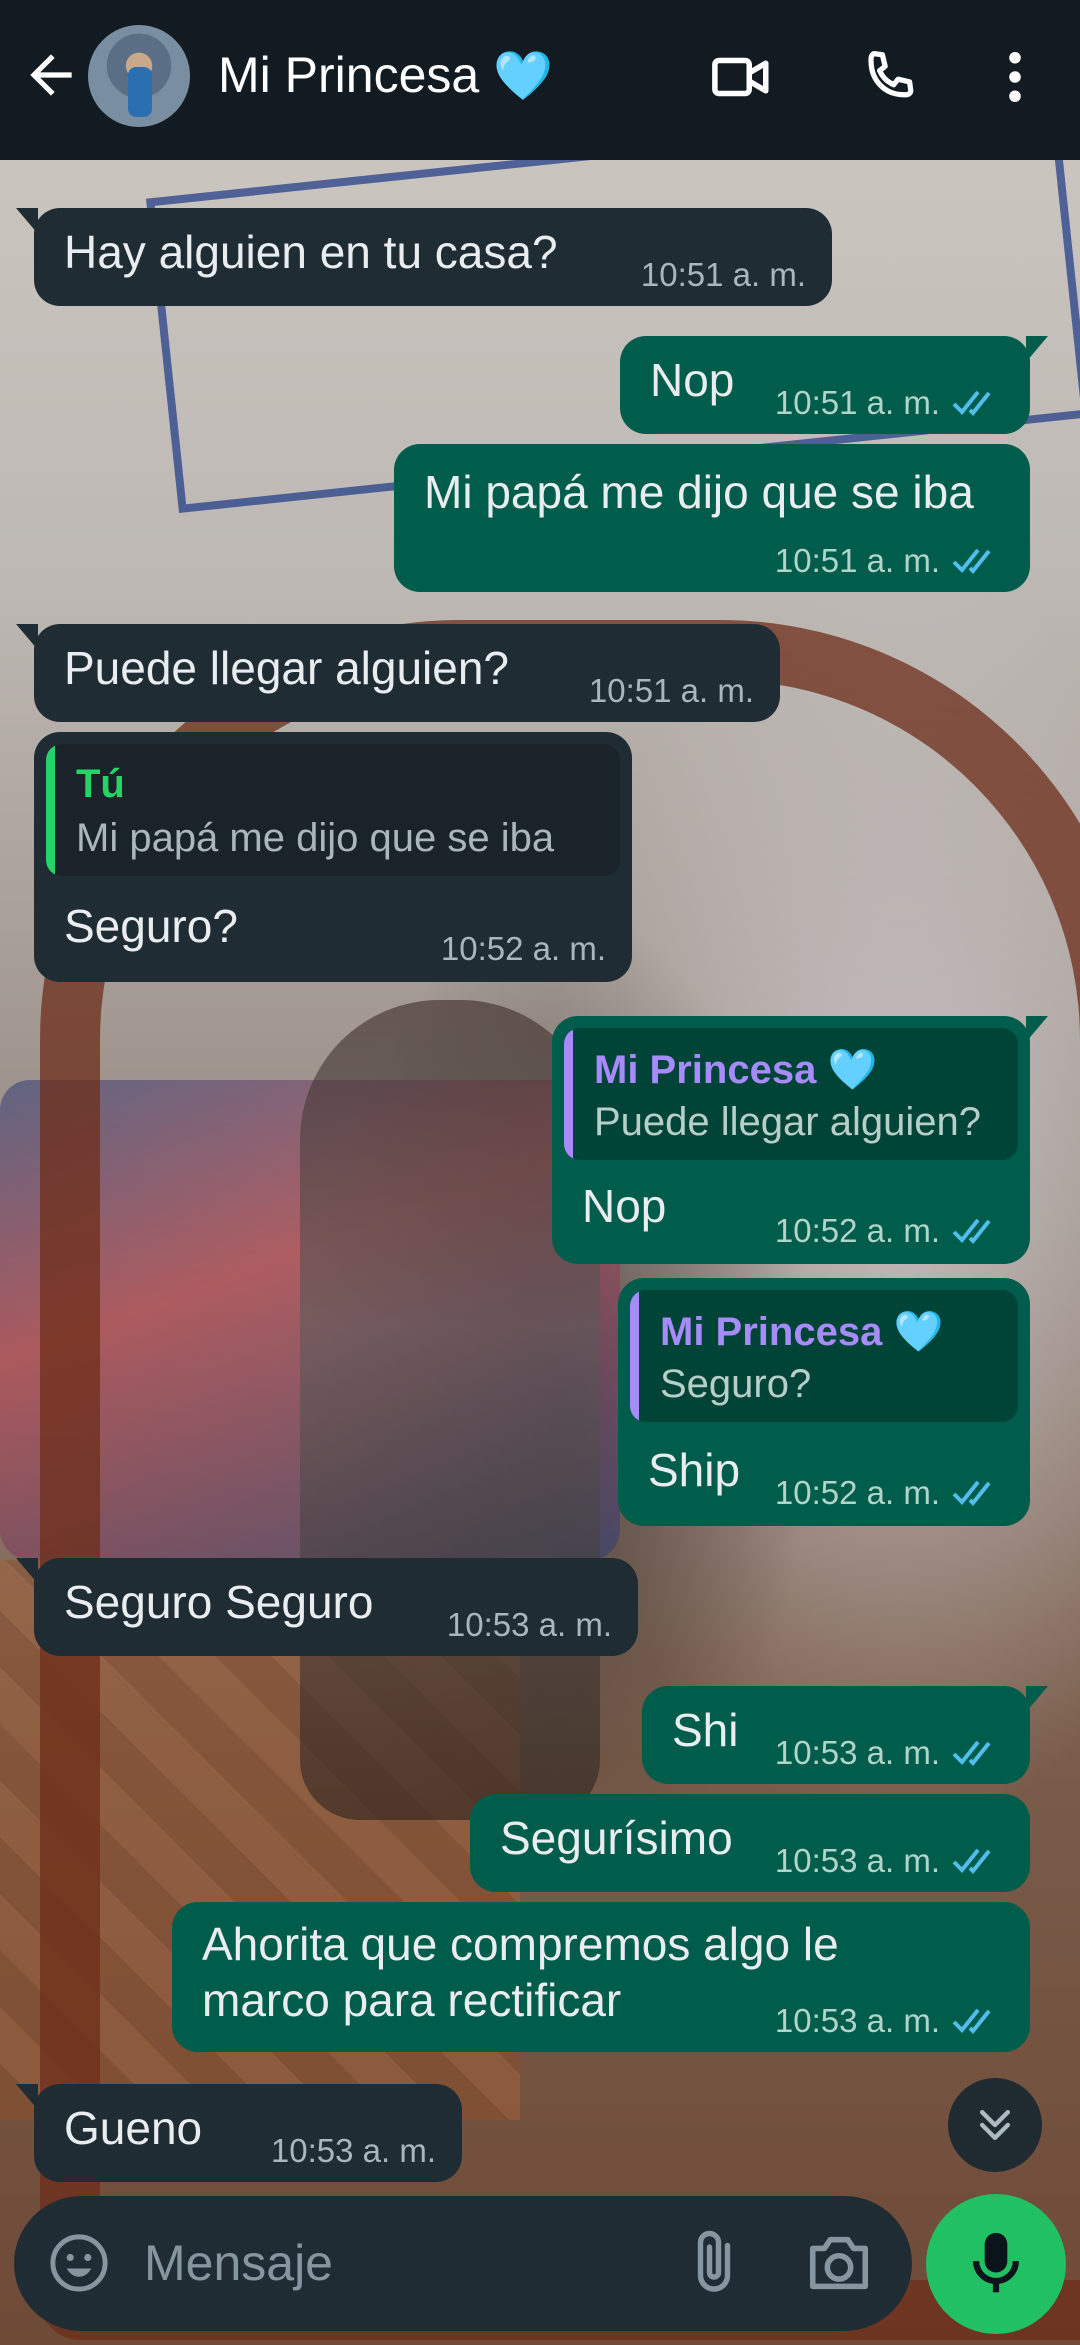  I want to click on chat-header: Mi Princesa 🩵, so click(540, 80).